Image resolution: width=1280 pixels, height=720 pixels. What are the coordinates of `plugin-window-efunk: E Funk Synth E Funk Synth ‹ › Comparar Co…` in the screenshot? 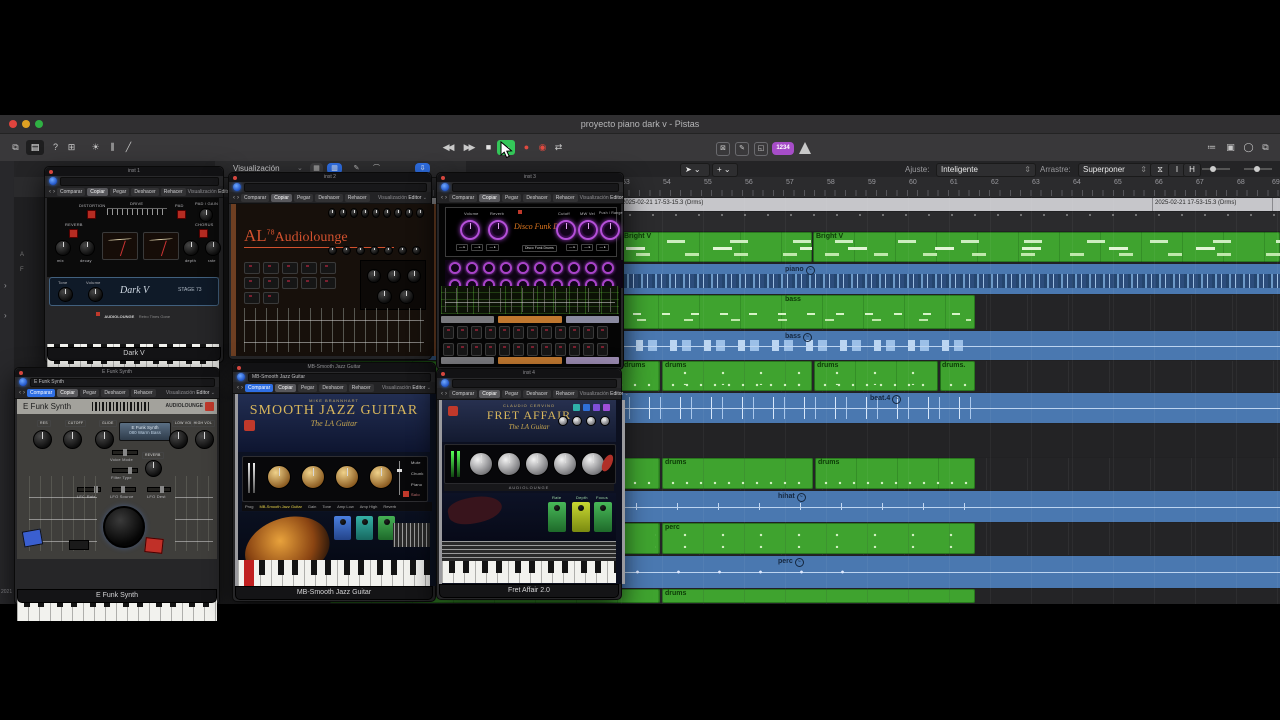 It's located at (117, 494).